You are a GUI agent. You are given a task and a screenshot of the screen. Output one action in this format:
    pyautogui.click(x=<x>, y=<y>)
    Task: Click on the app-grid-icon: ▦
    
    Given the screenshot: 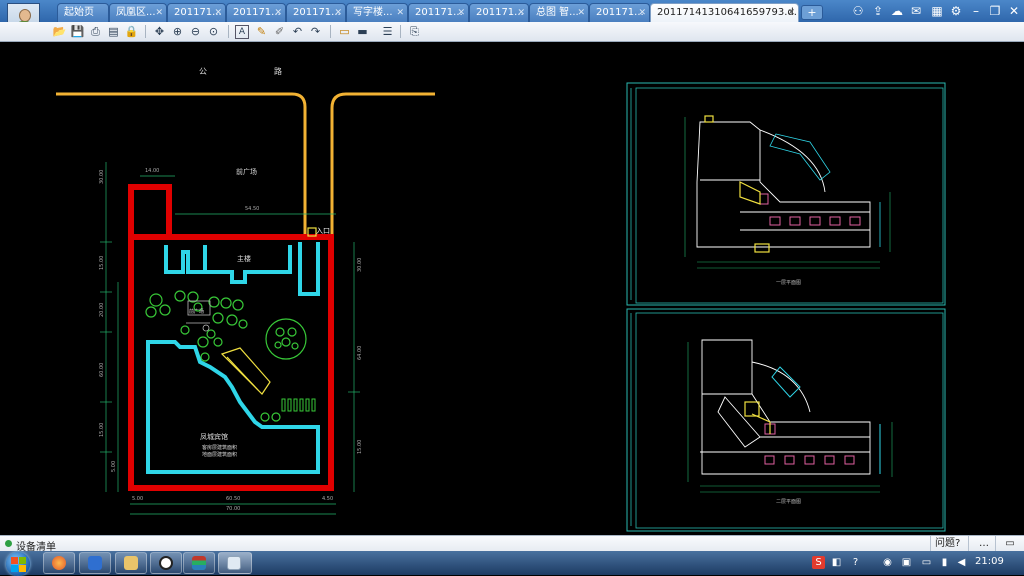 What is the action you would take?
    pyautogui.click(x=937, y=11)
    